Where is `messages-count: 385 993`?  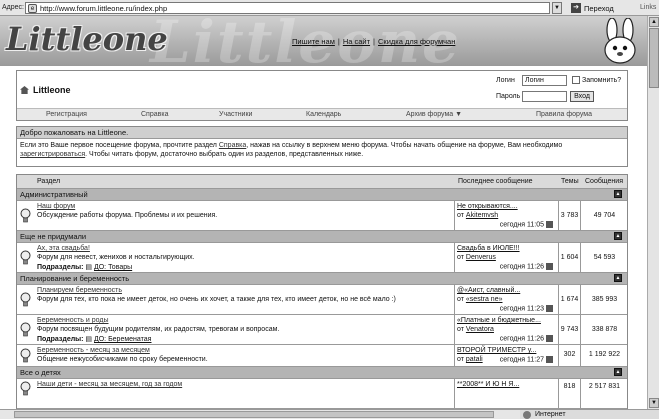
messages-count: 385 993 is located at coordinates (604, 299).